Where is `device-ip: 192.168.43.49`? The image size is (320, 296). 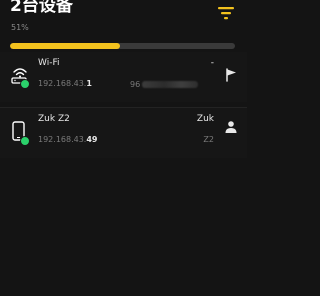 device-ip: 192.168.43.49 is located at coordinates (68, 139).